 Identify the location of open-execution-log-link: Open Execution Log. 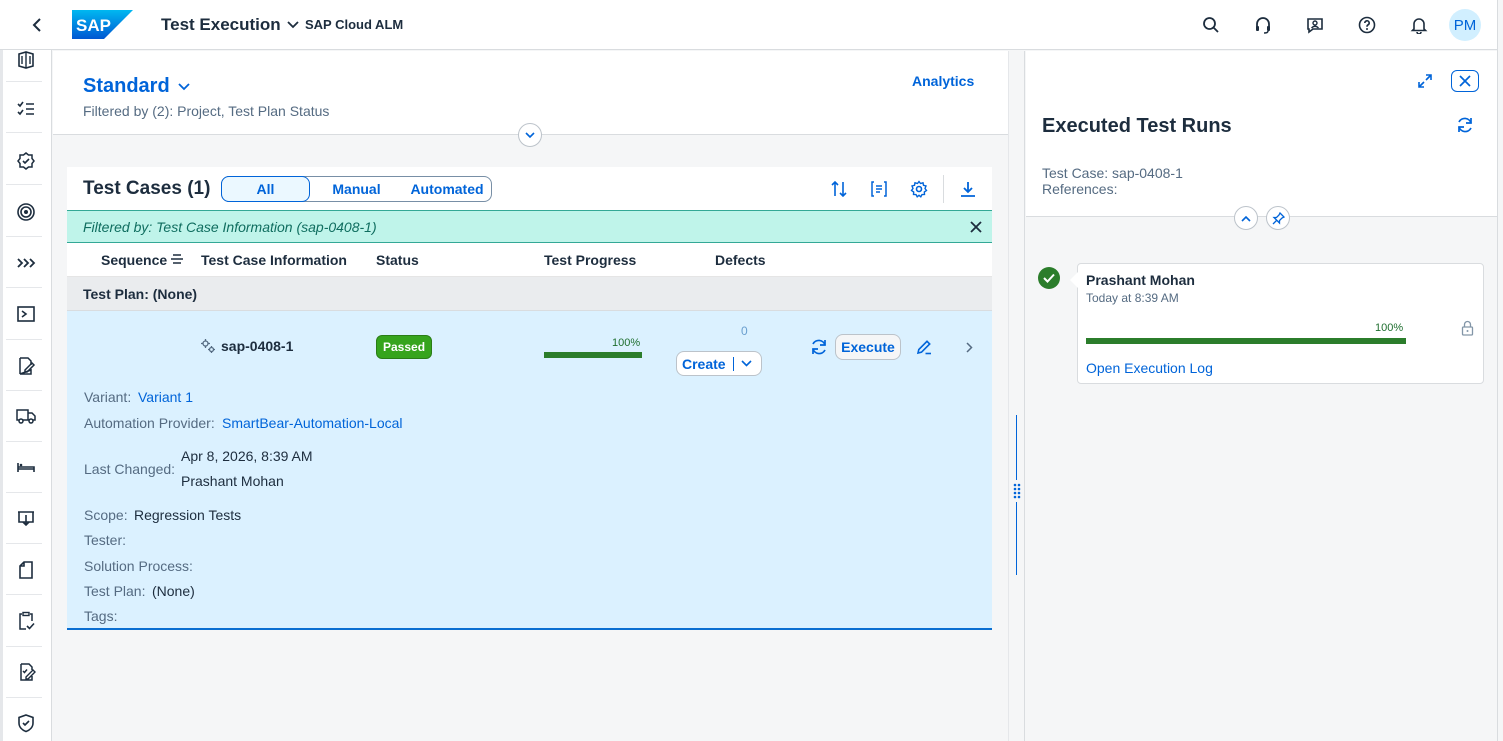
(1149, 368).